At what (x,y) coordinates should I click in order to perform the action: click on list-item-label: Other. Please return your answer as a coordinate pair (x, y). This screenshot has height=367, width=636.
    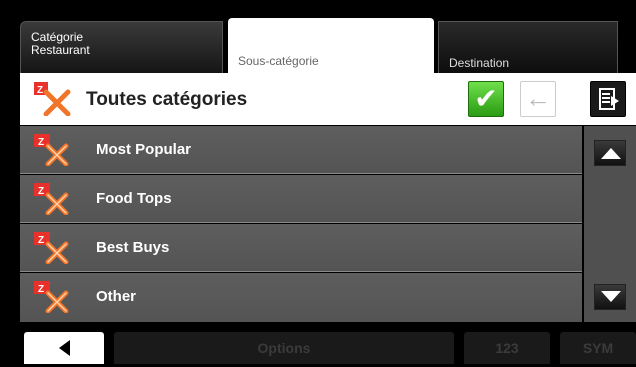
    Looking at the image, I should click on (116, 296).